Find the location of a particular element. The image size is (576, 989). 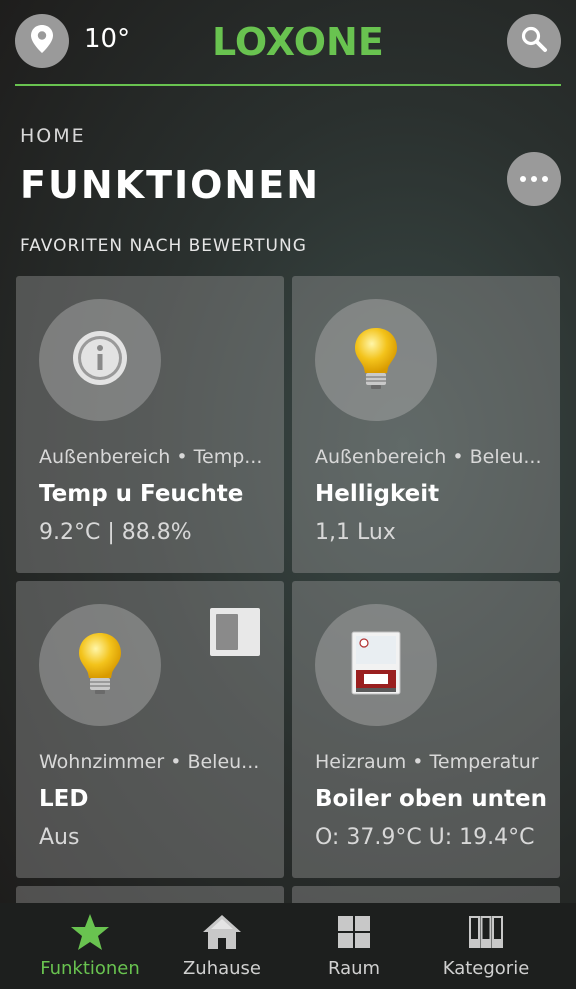

card-title: Temp u Feuchte is located at coordinates (141, 494).